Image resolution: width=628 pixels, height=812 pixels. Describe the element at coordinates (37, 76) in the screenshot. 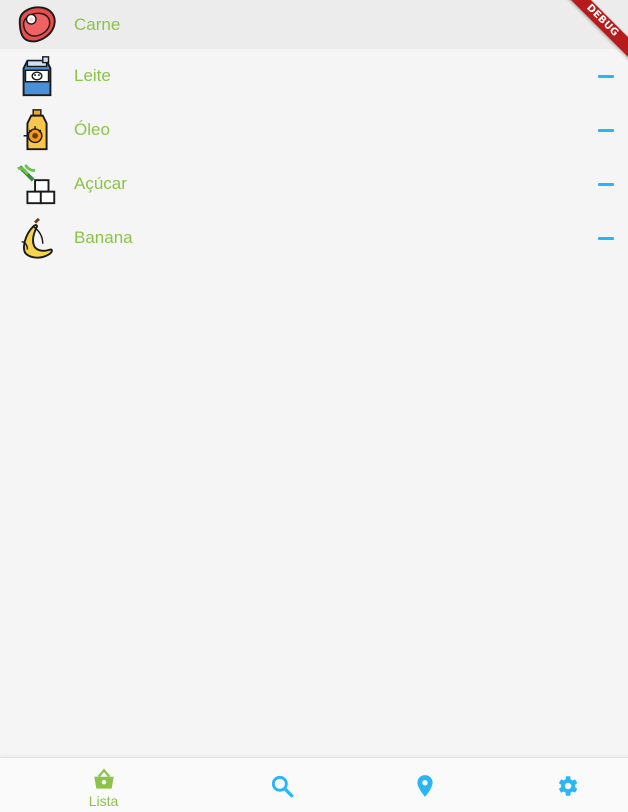

I see `milk-carton-icon` at that location.